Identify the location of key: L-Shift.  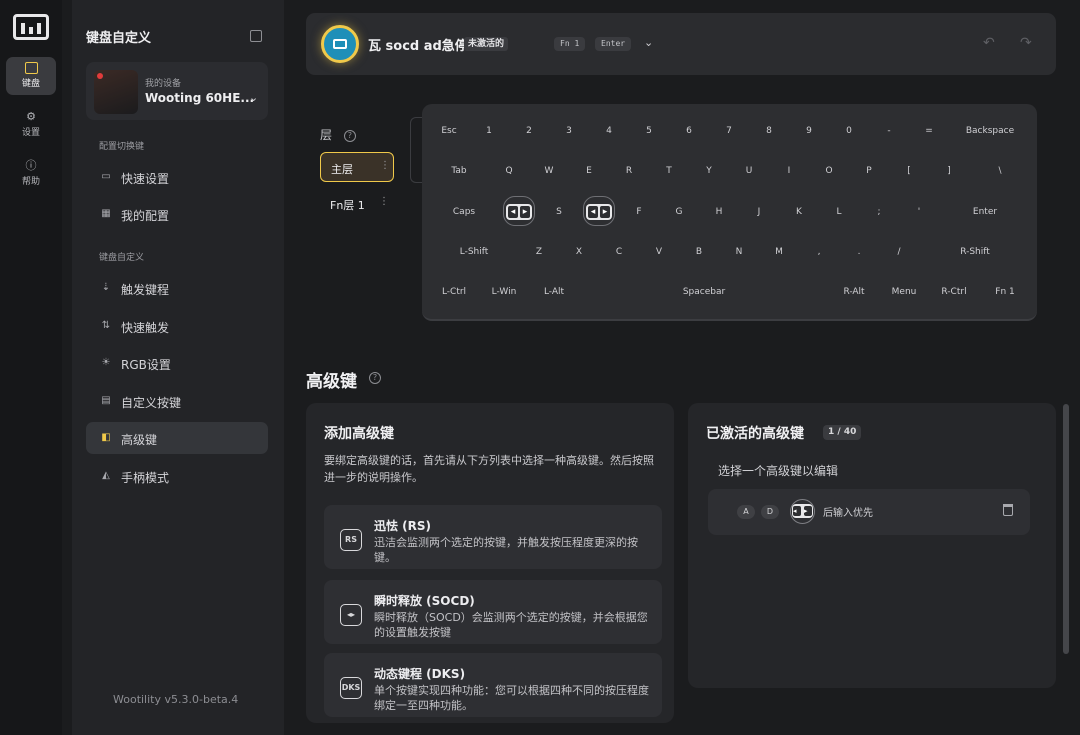
(474, 252).